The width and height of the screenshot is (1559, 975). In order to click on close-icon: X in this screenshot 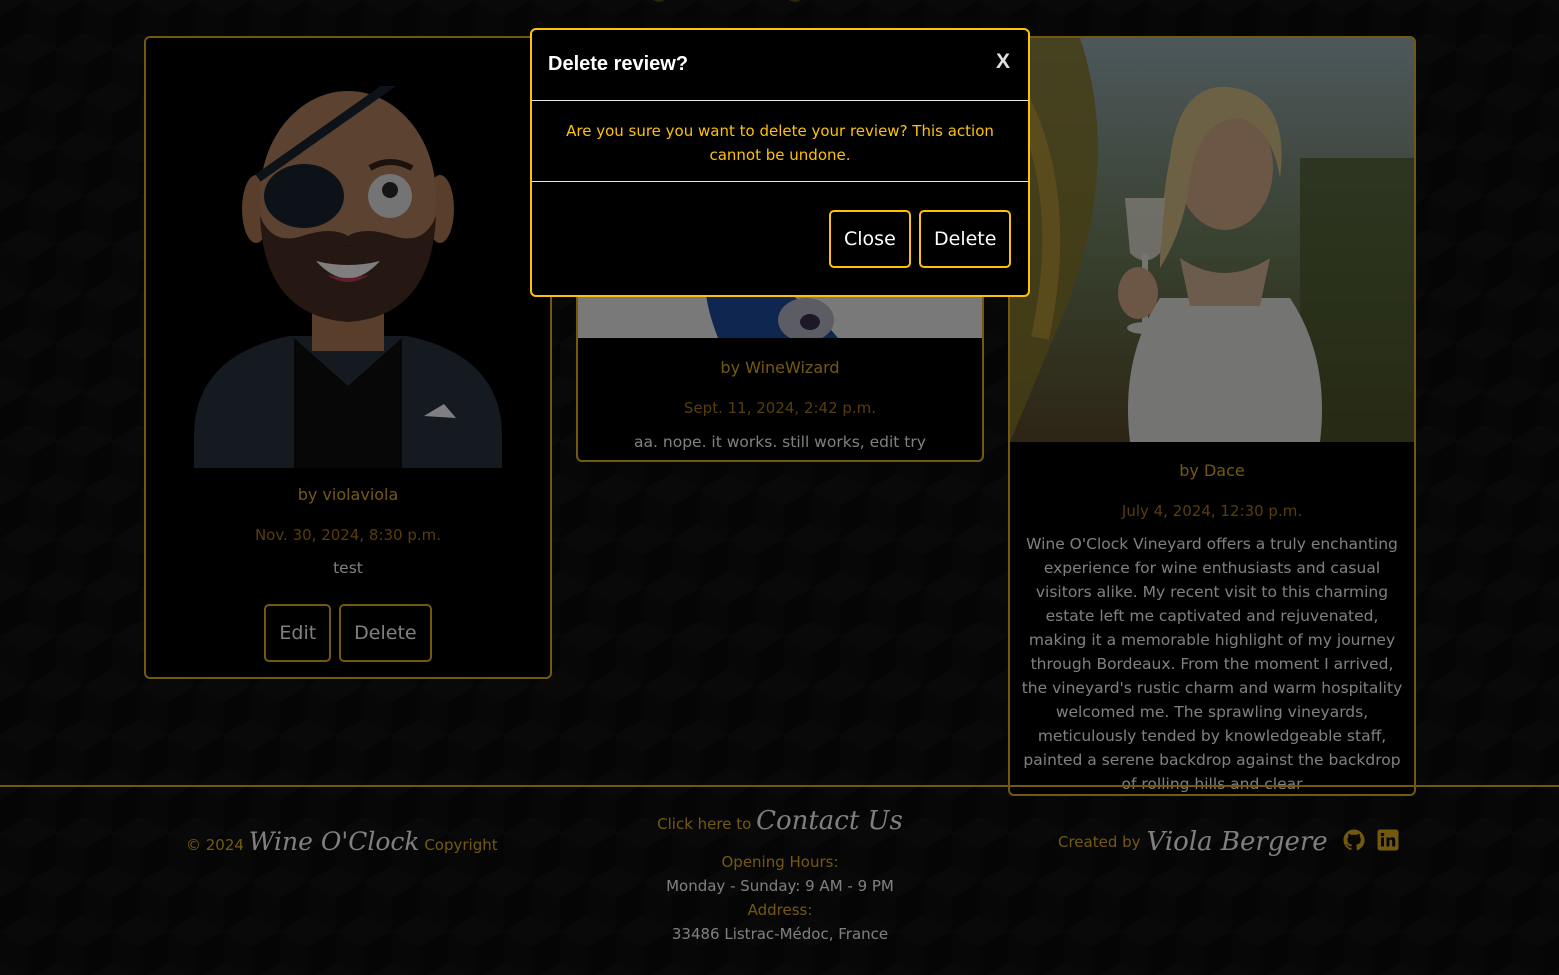, I will do `click(1003, 62)`.